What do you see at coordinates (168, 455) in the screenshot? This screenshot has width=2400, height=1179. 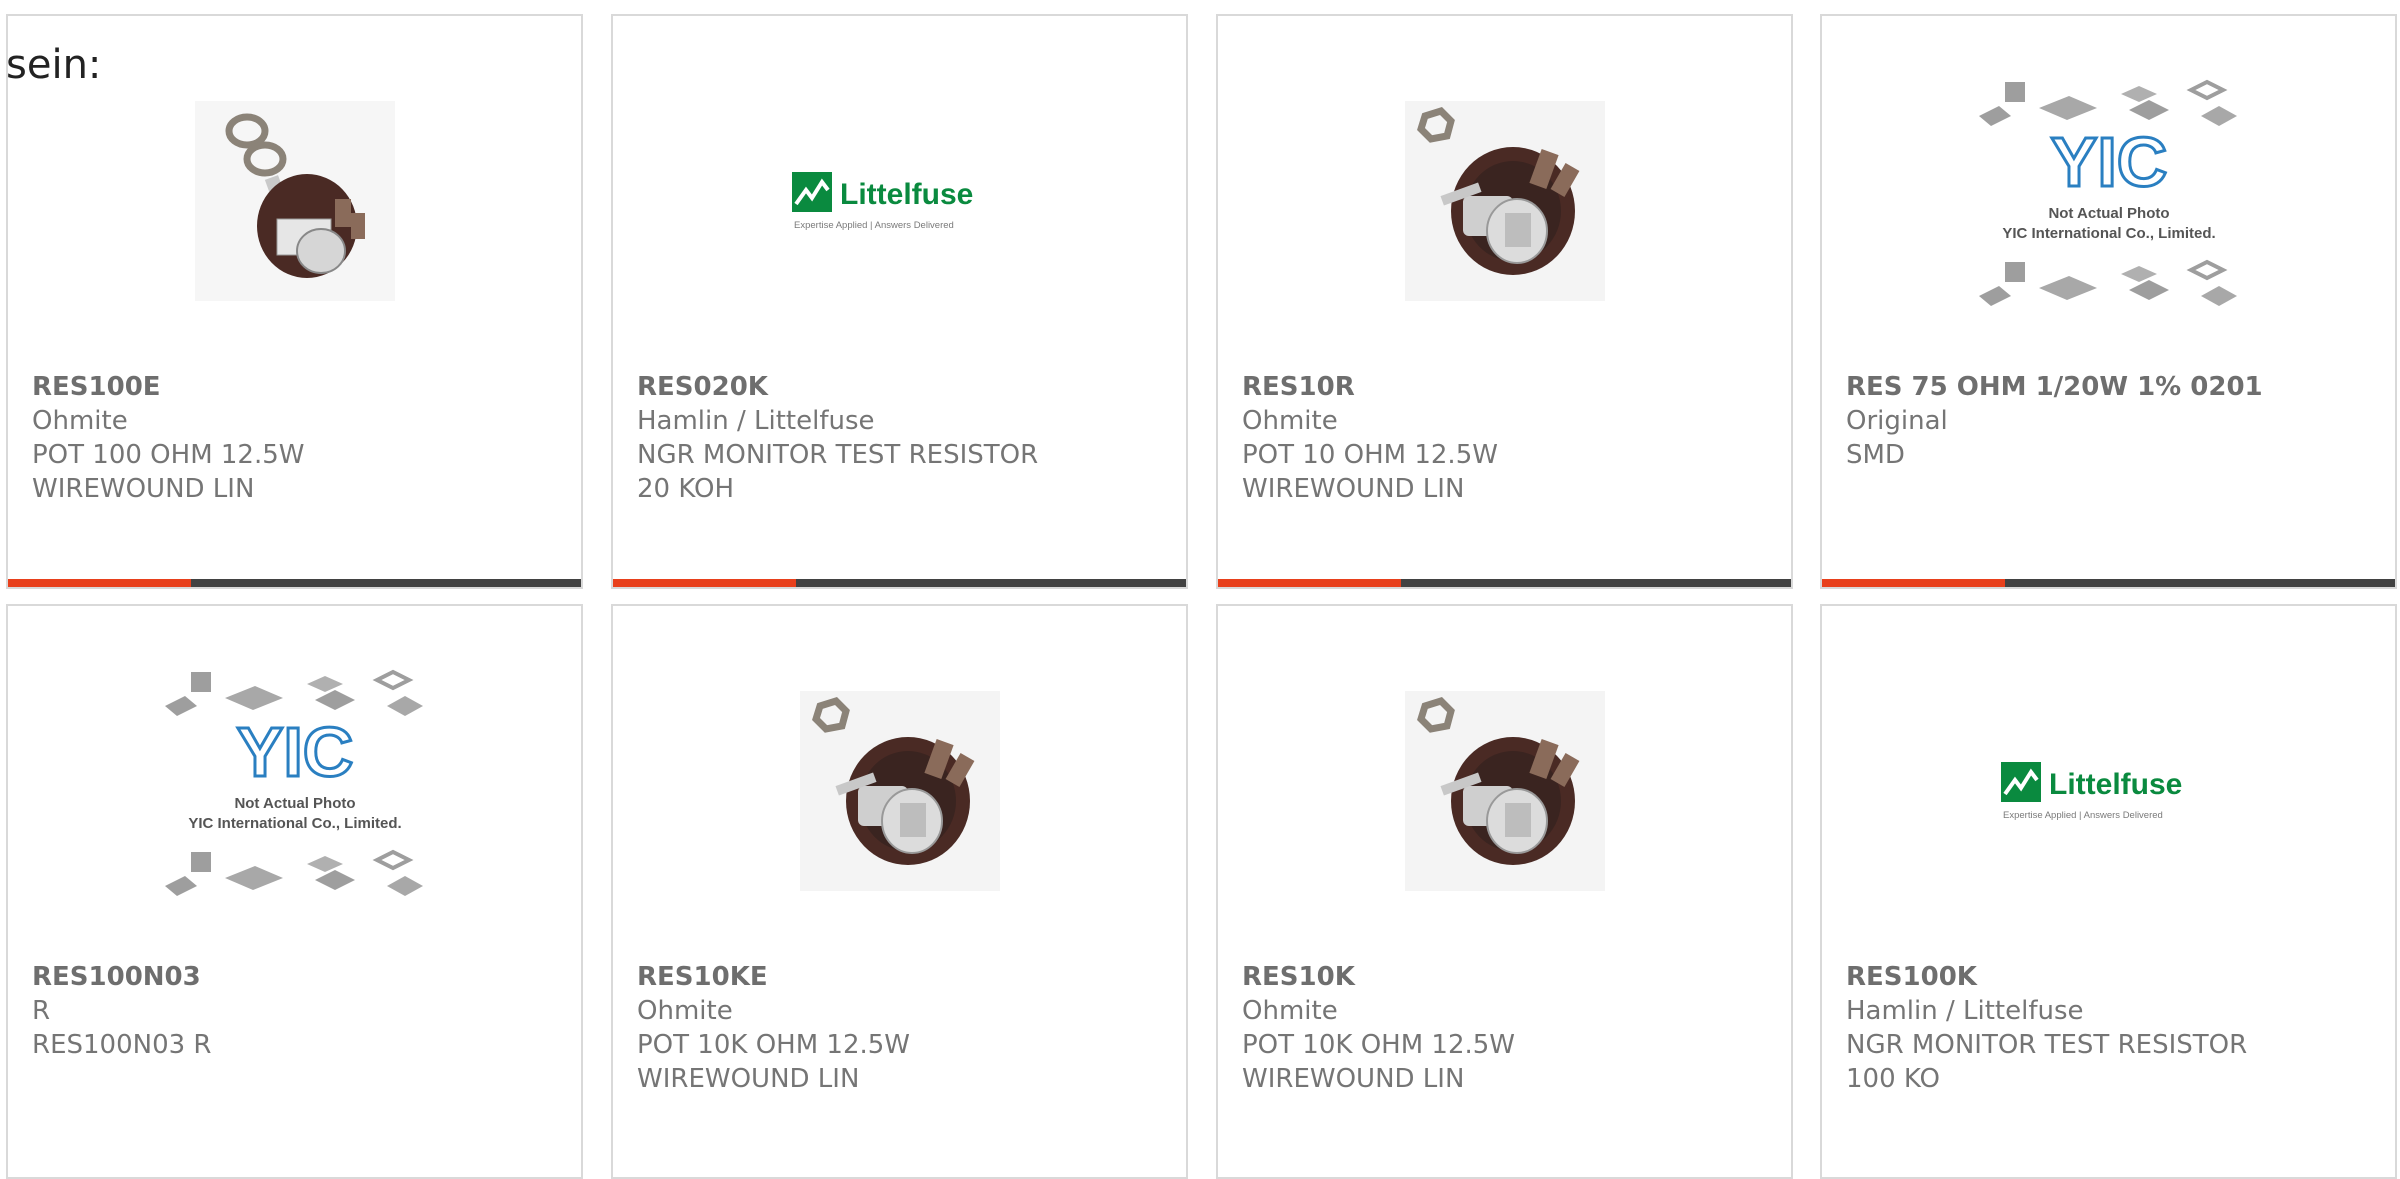 I see `description-line1: POT 100 OHM 12.5W` at bounding box center [168, 455].